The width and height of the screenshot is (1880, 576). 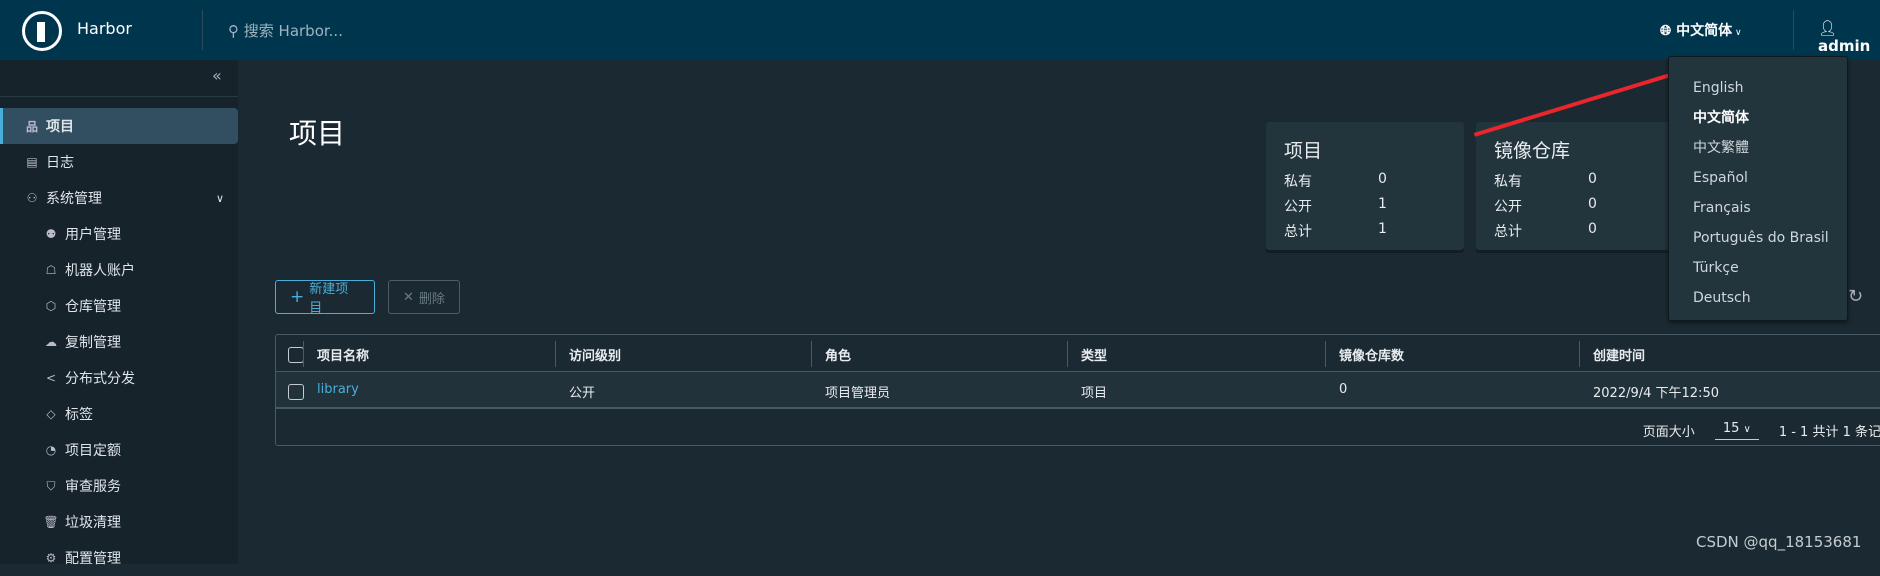 What do you see at coordinates (1575, 208) in the screenshot?
I see `card-row: 公开 0` at bounding box center [1575, 208].